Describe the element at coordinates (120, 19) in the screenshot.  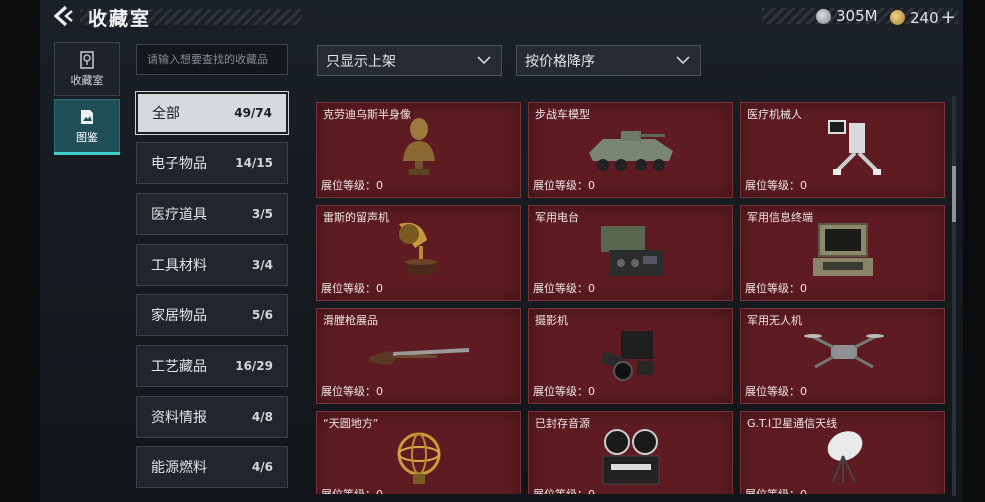
I see `page-title: 收藏室` at that location.